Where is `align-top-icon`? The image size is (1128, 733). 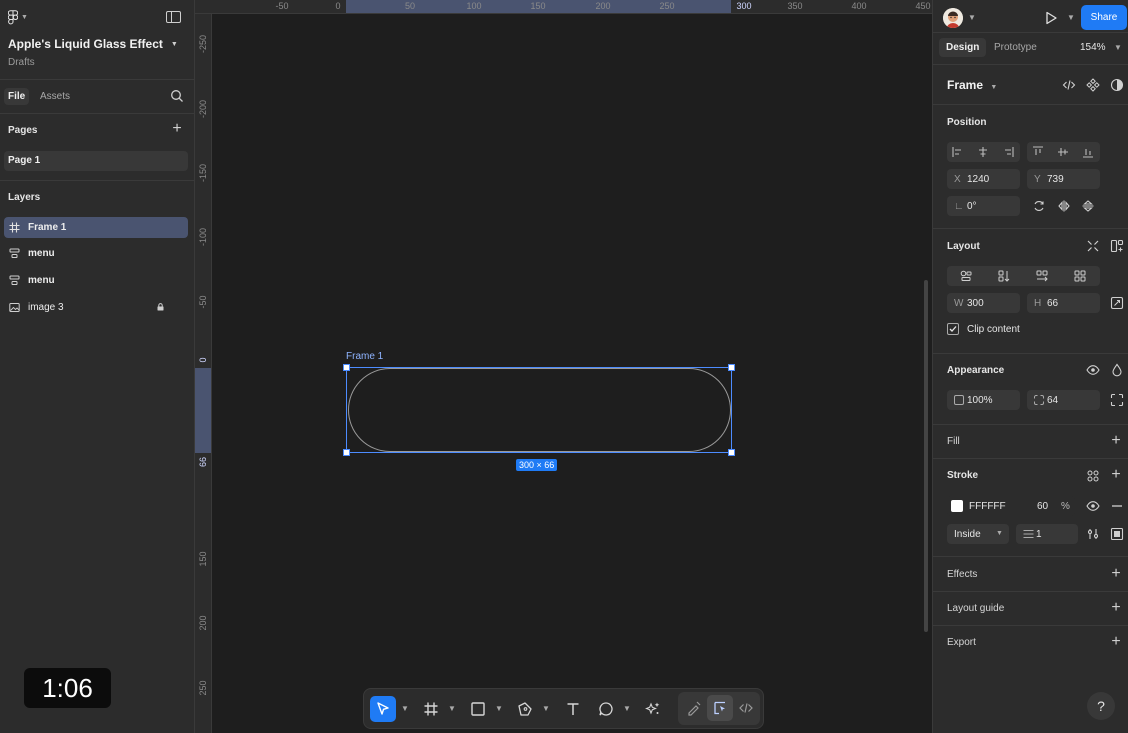
align-top-icon is located at coordinates (1038, 152).